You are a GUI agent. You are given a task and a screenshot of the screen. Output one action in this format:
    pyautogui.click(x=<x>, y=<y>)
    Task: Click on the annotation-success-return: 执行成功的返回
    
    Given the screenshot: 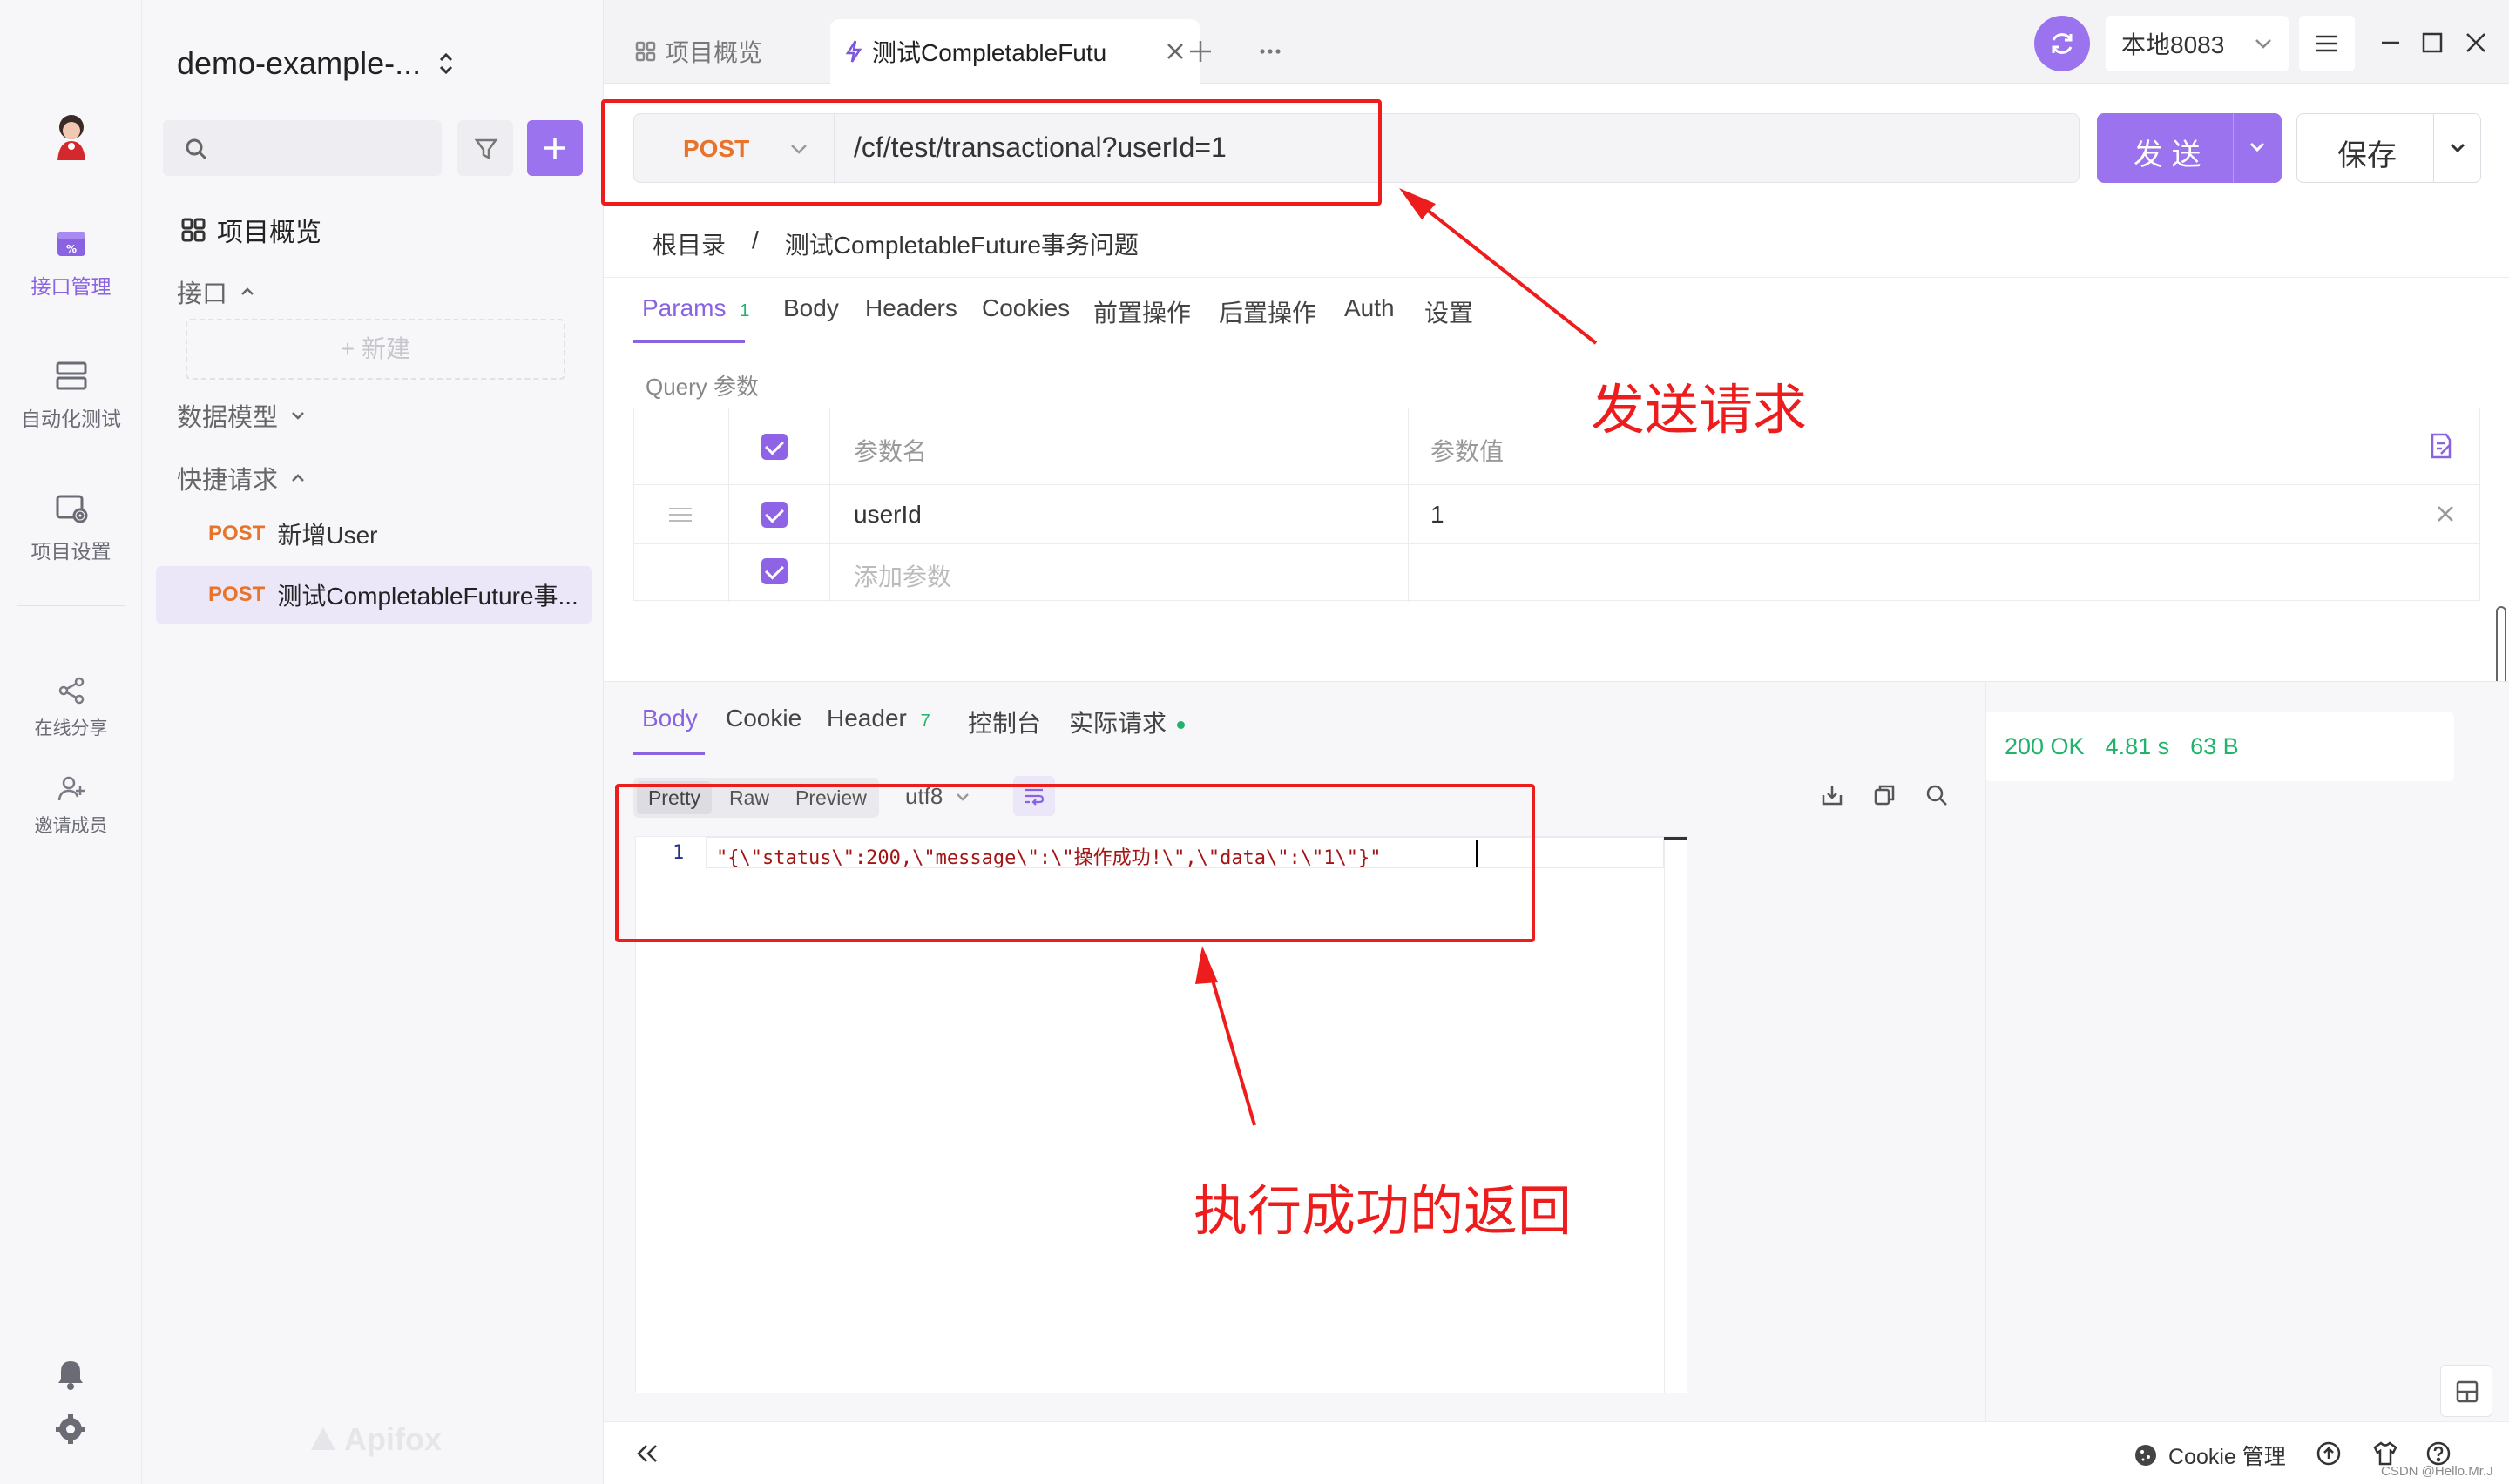 What is the action you would take?
    pyautogui.click(x=1383, y=1211)
    